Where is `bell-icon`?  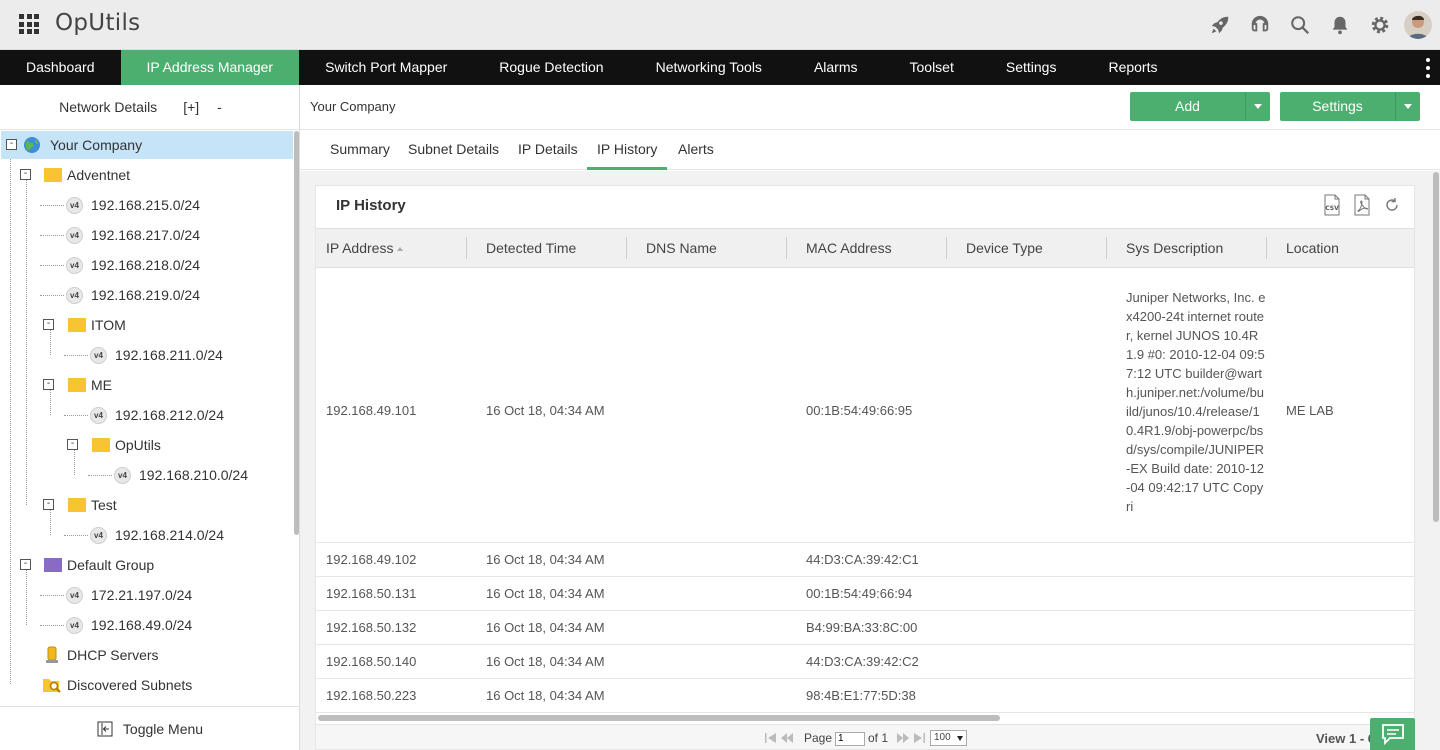
bell-icon is located at coordinates (1340, 25).